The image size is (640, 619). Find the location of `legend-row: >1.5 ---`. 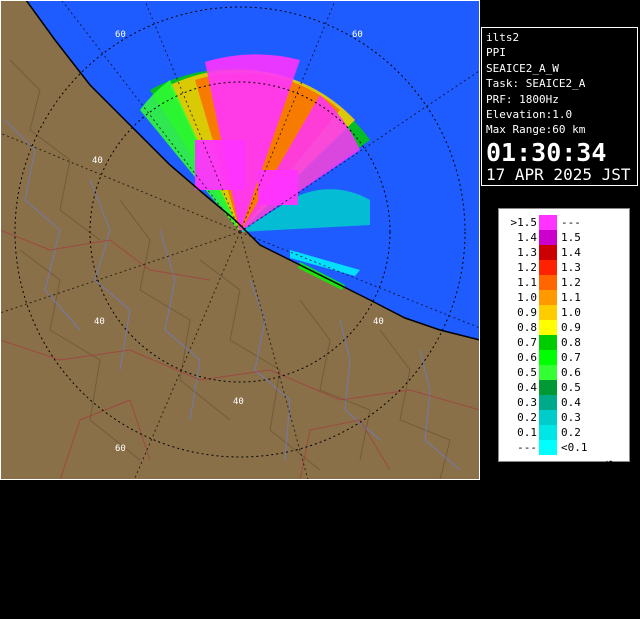

legend-row: >1.5 --- is located at coordinates (564, 222).